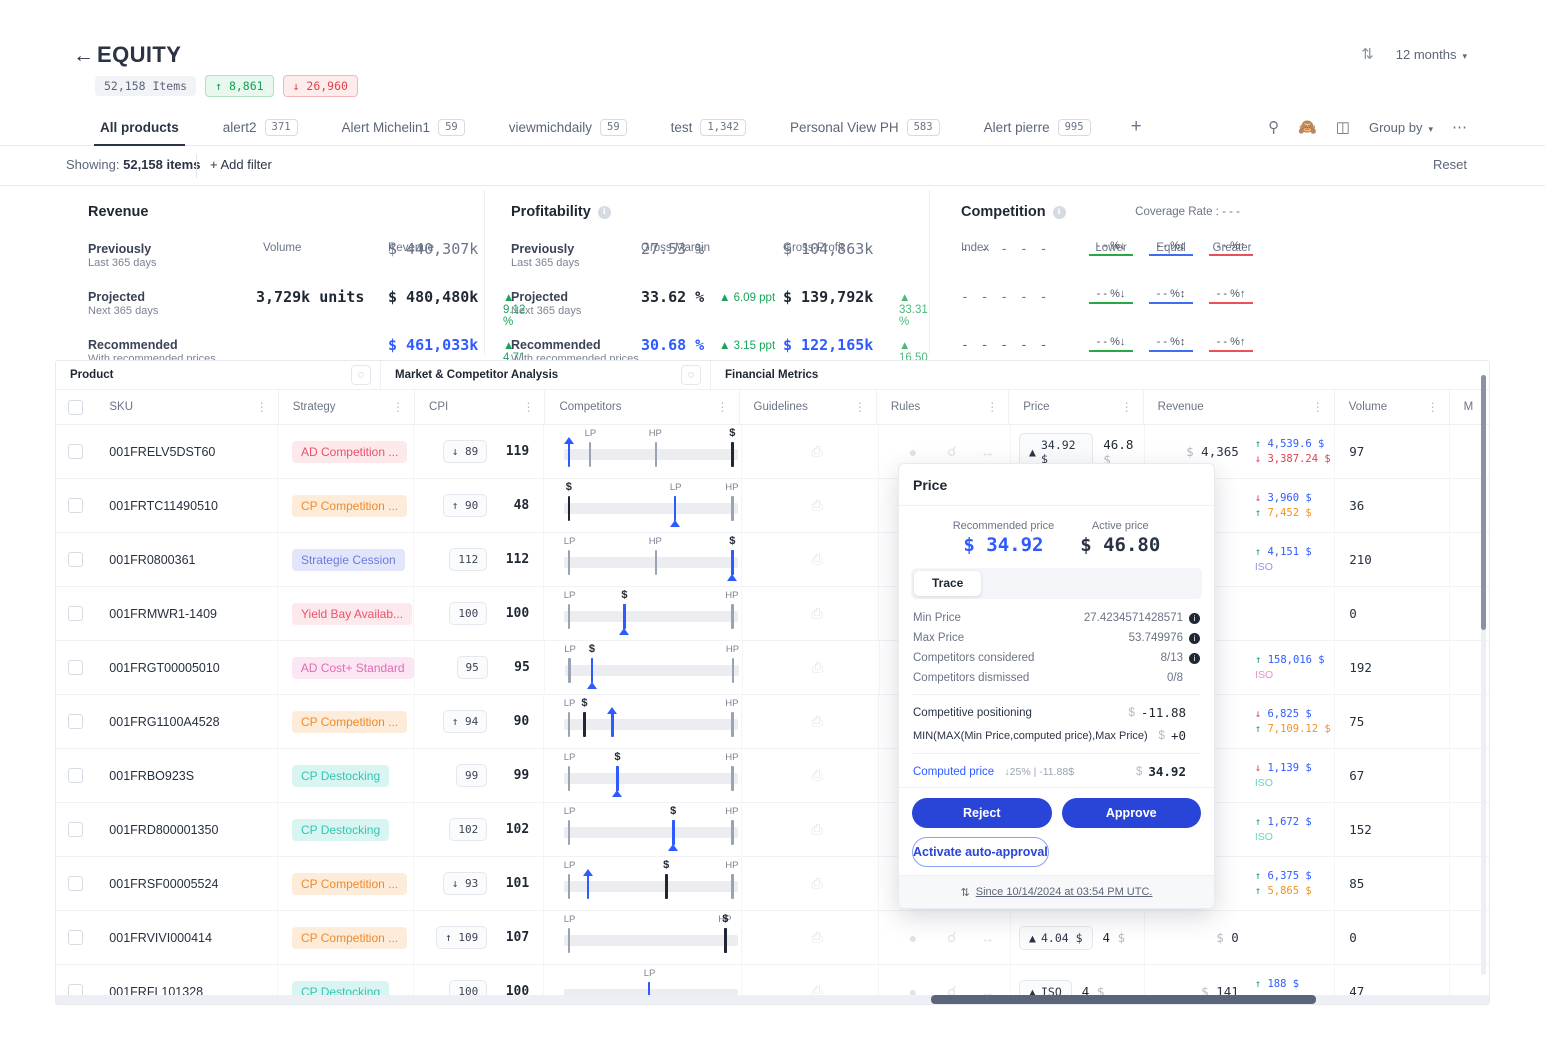  What do you see at coordinates (642, 407) in the screenshot?
I see `col-competitors: Competitors ⋮` at bounding box center [642, 407].